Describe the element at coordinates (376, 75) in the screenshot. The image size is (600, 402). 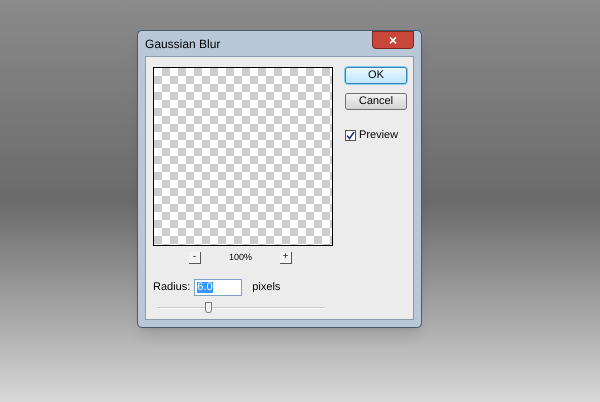
I see `dialog-button: OK` at that location.